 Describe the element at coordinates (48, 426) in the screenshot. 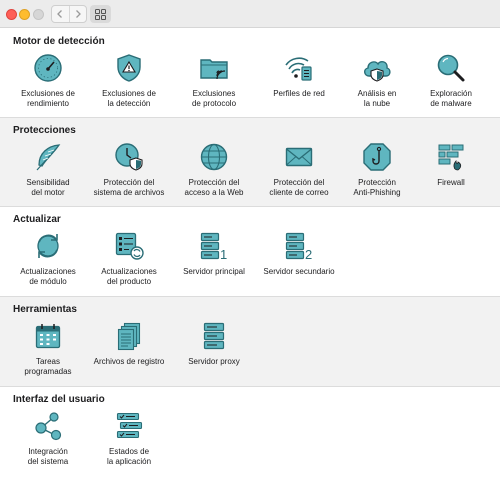

I see `network-nodes-icon` at that location.